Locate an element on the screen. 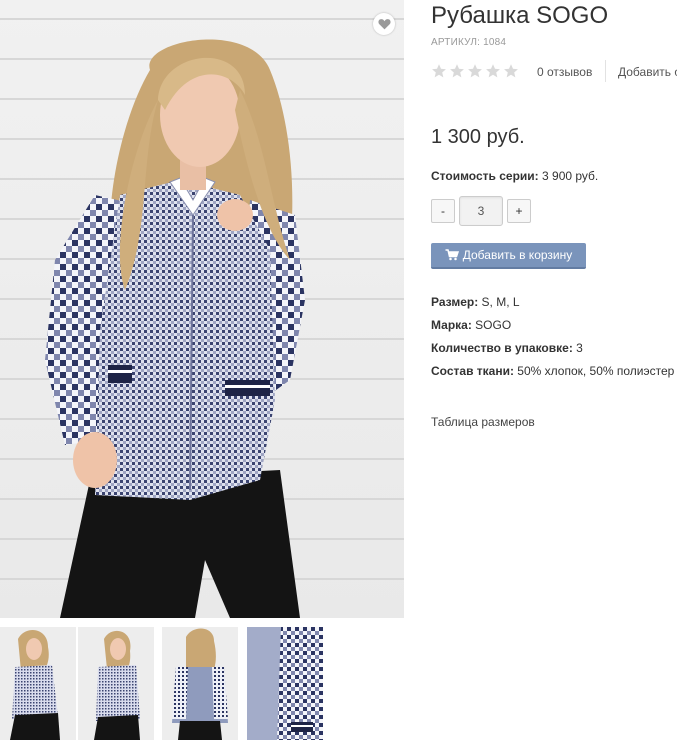  spec-label: Размер: is located at coordinates (455, 302).